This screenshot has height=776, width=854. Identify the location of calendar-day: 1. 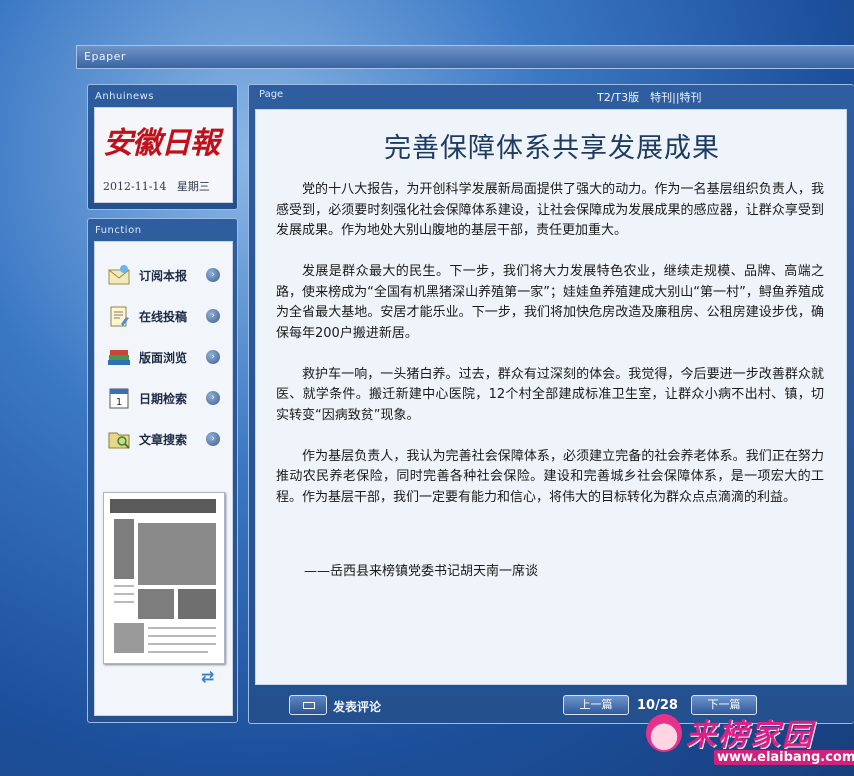
(119, 402).